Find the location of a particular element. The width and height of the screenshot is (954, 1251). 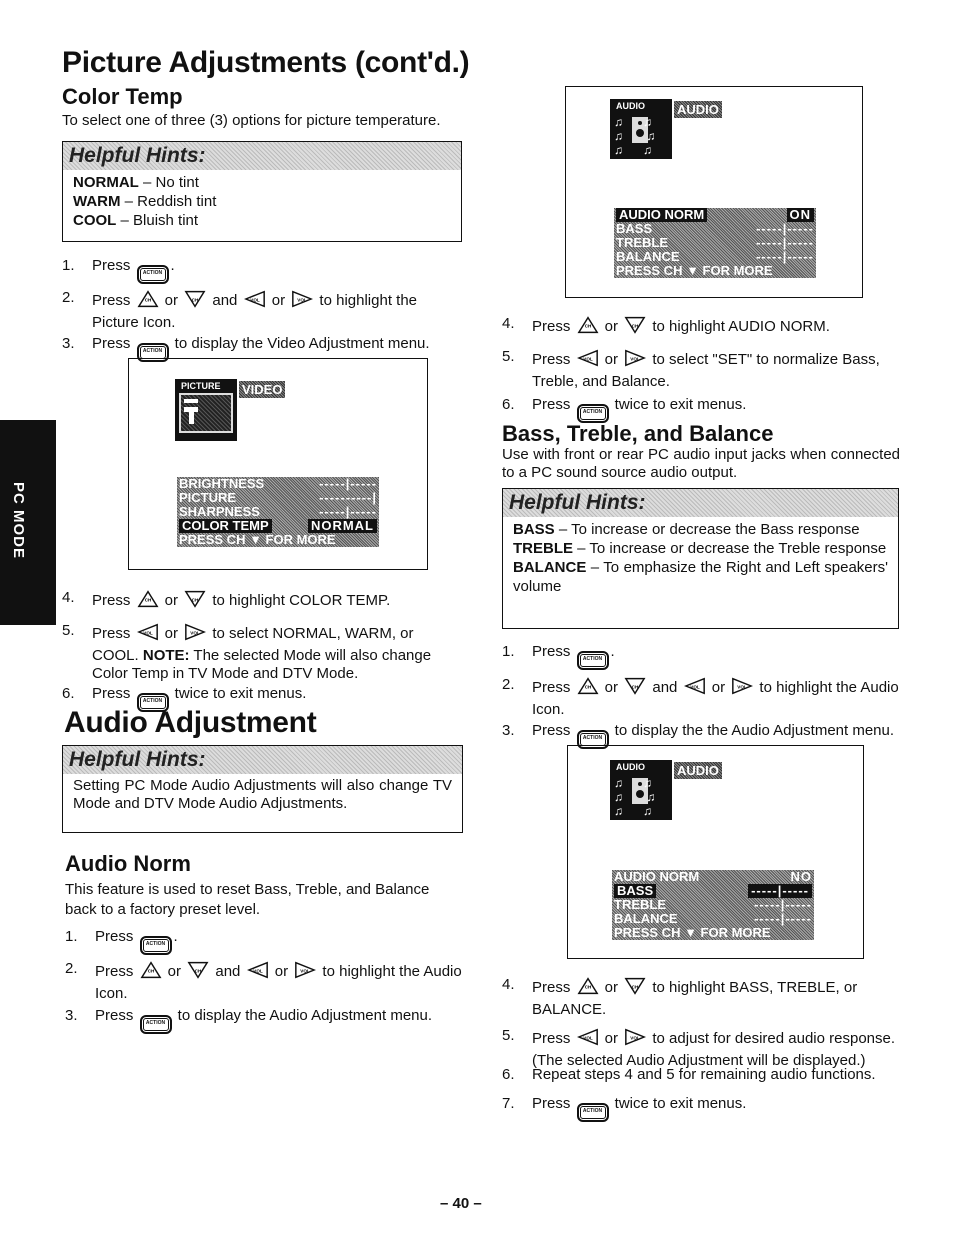

picture-icon: PICTURE is located at coordinates (206, 410).